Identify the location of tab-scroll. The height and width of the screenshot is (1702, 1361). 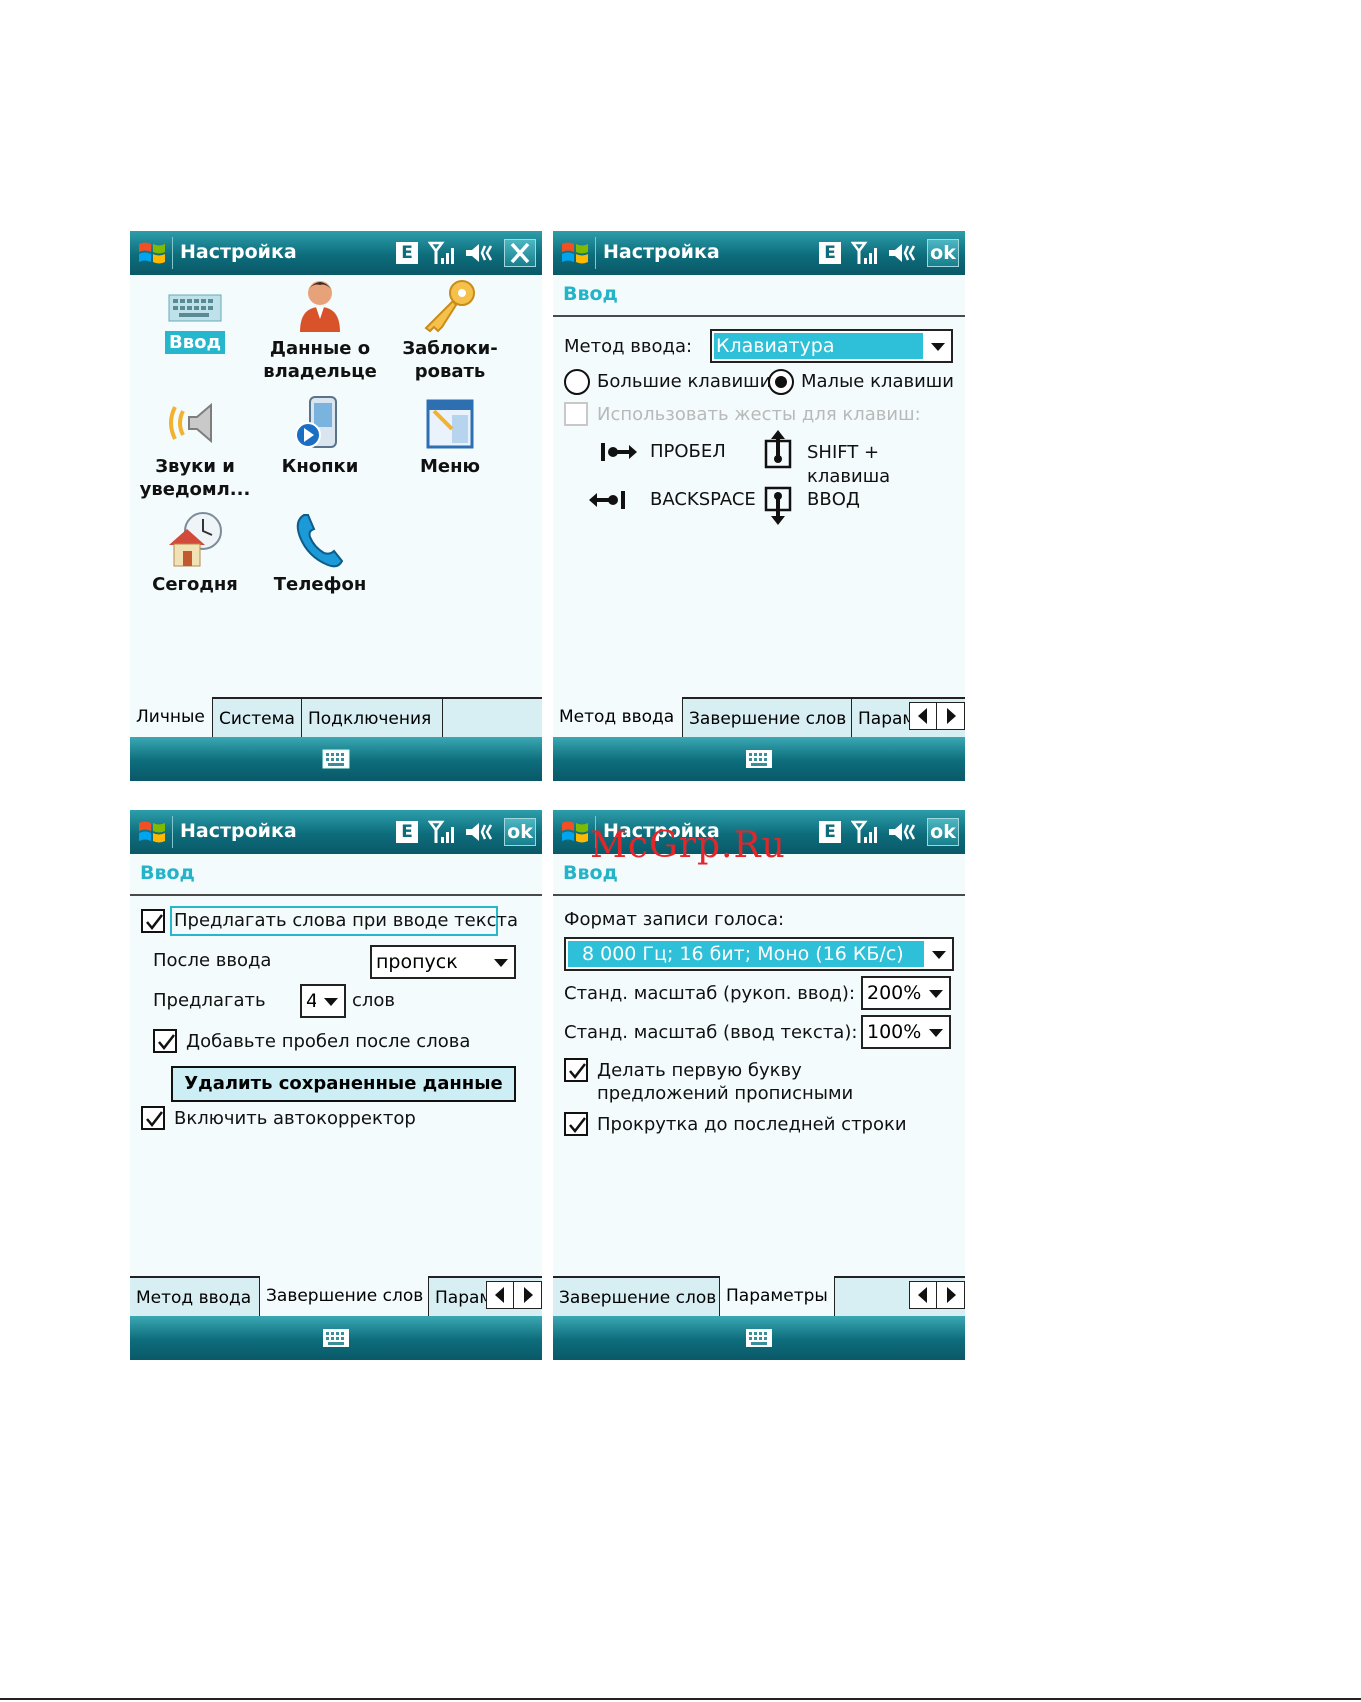
(937, 1295).